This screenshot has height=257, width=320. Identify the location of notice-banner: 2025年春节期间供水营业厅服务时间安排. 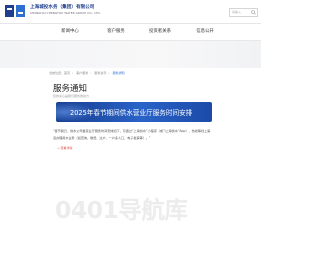
(134, 112).